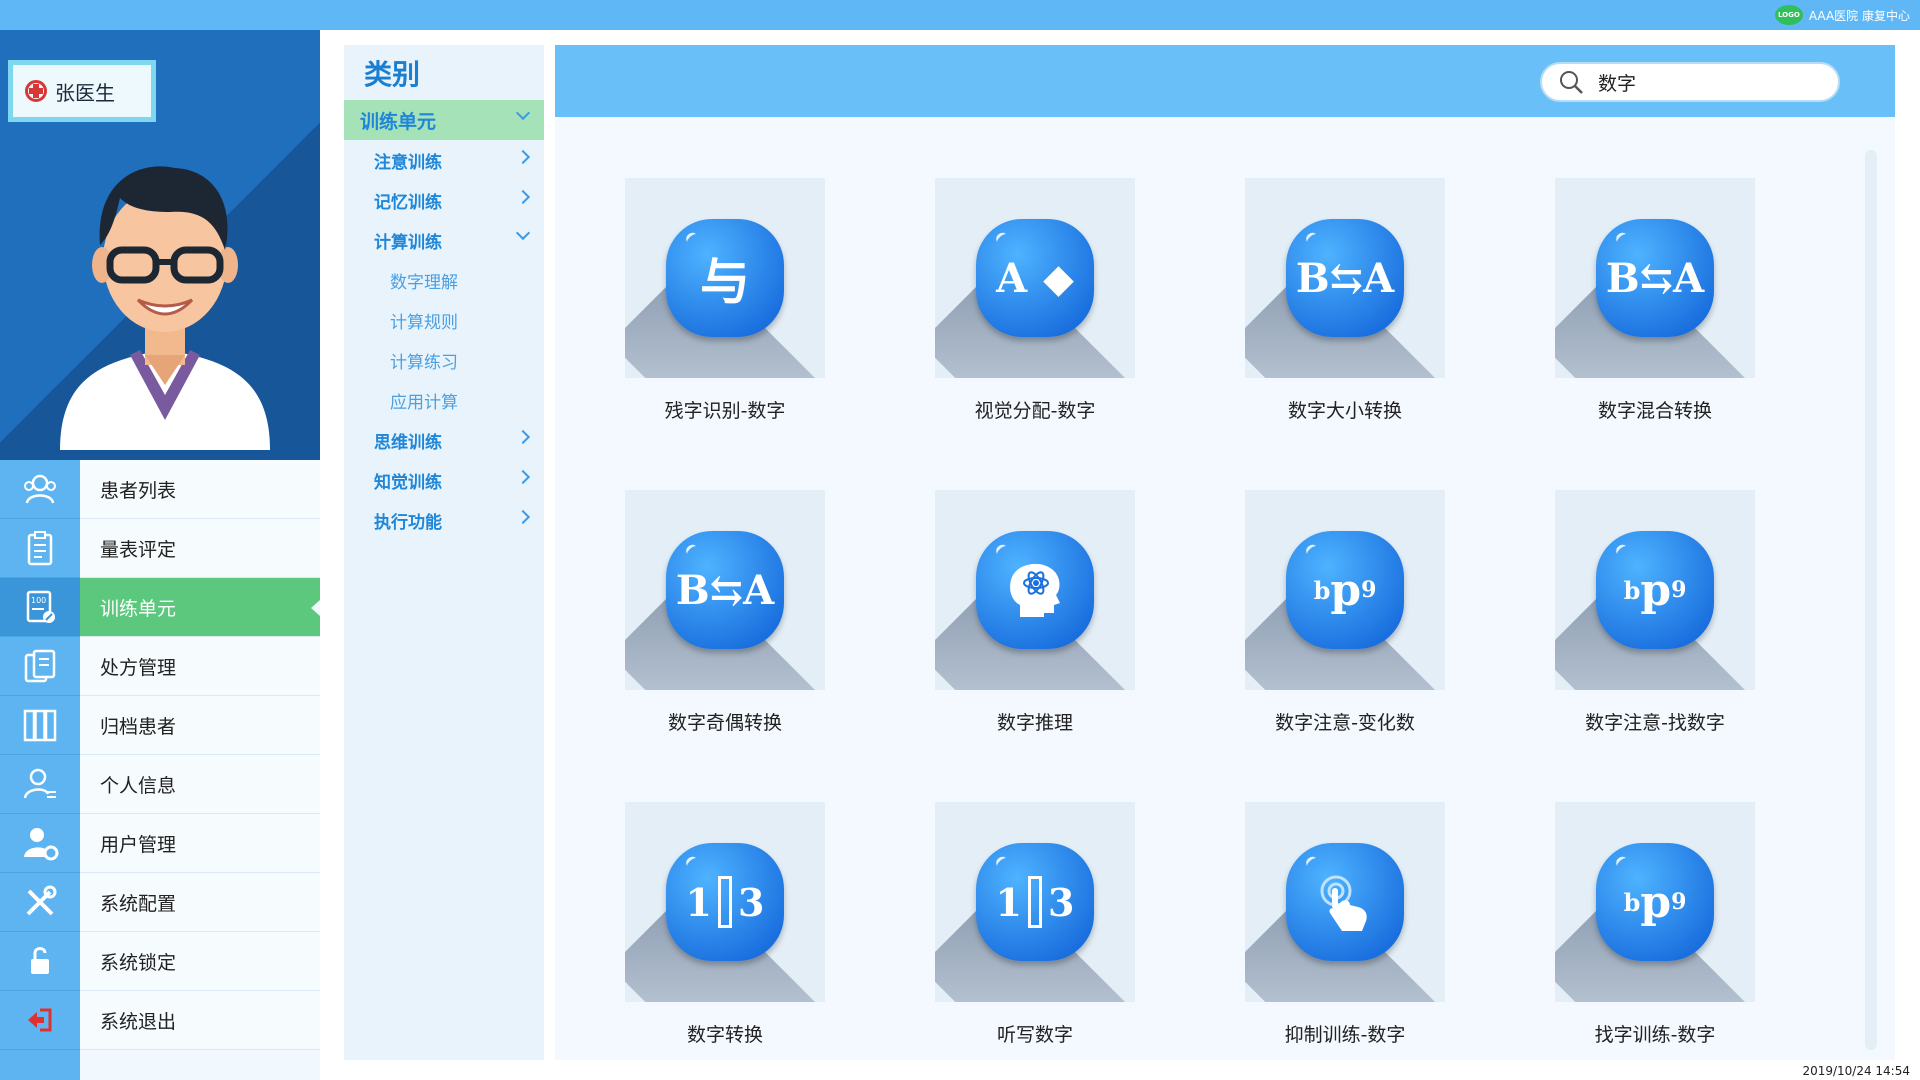  I want to click on svg-text: 100, so click(38, 600).